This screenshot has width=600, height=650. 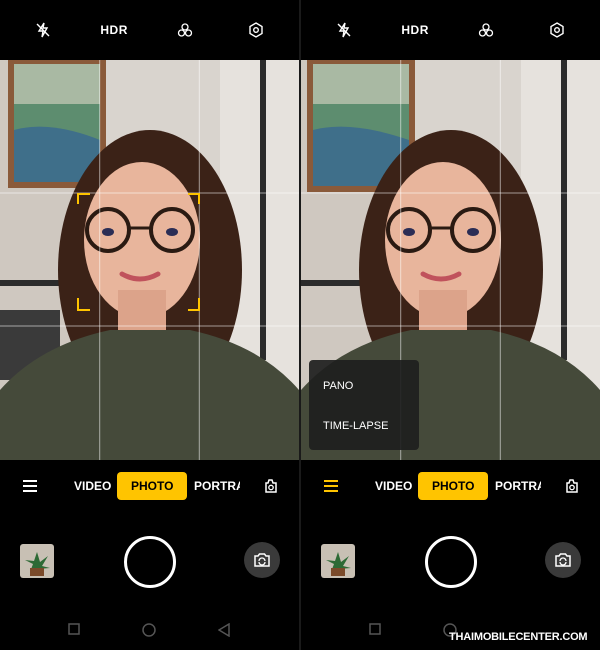 What do you see at coordinates (364, 405) in the screenshot?
I see `more-modes-popup: PANO TIME-LAPSE` at bounding box center [364, 405].